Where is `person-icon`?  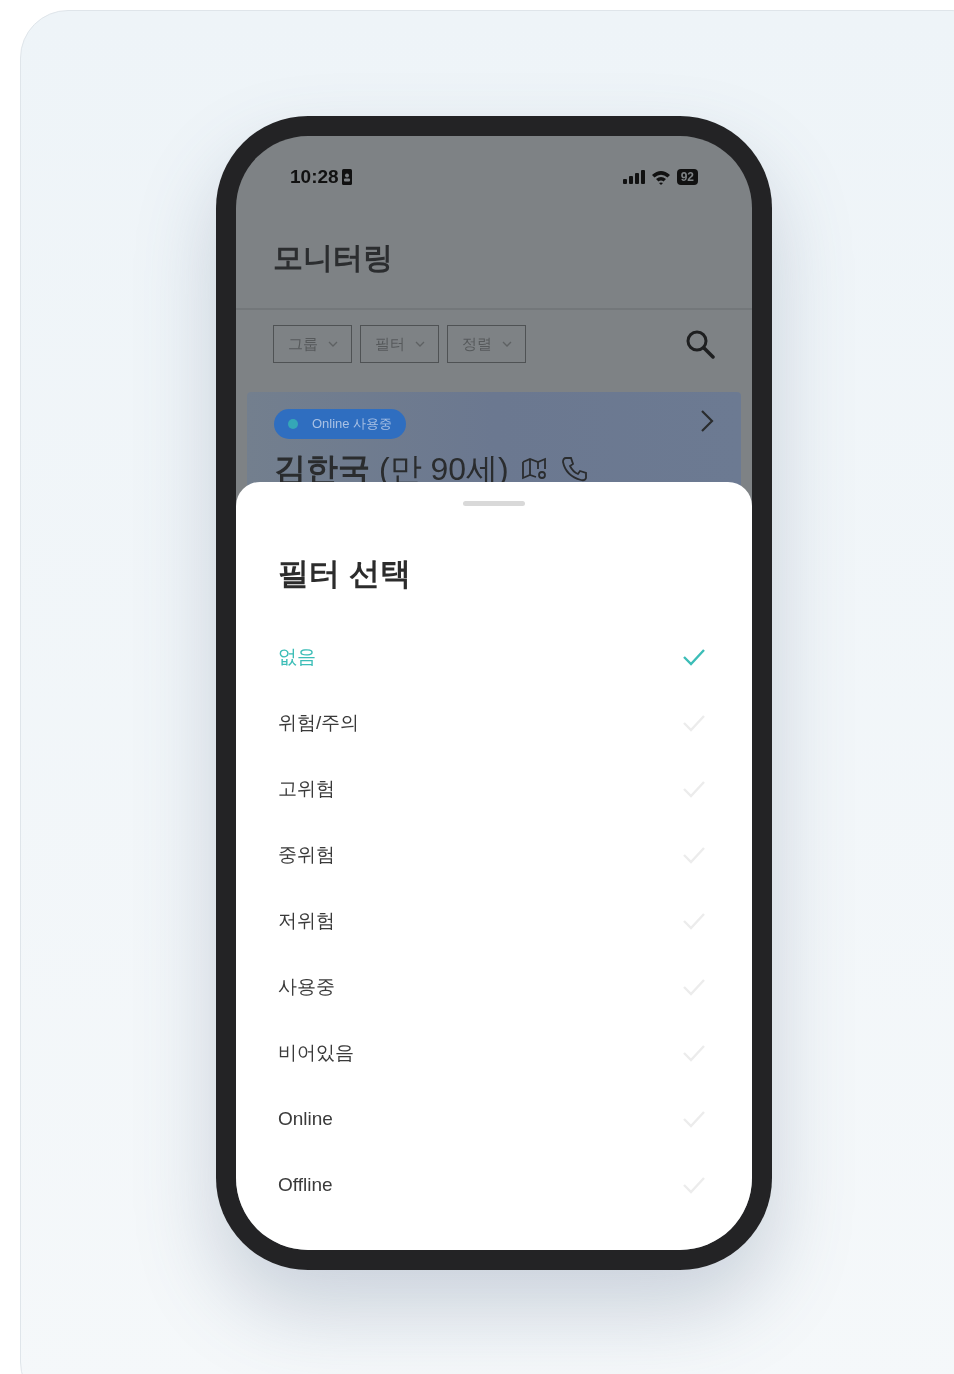
person-icon is located at coordinates (346, 177).